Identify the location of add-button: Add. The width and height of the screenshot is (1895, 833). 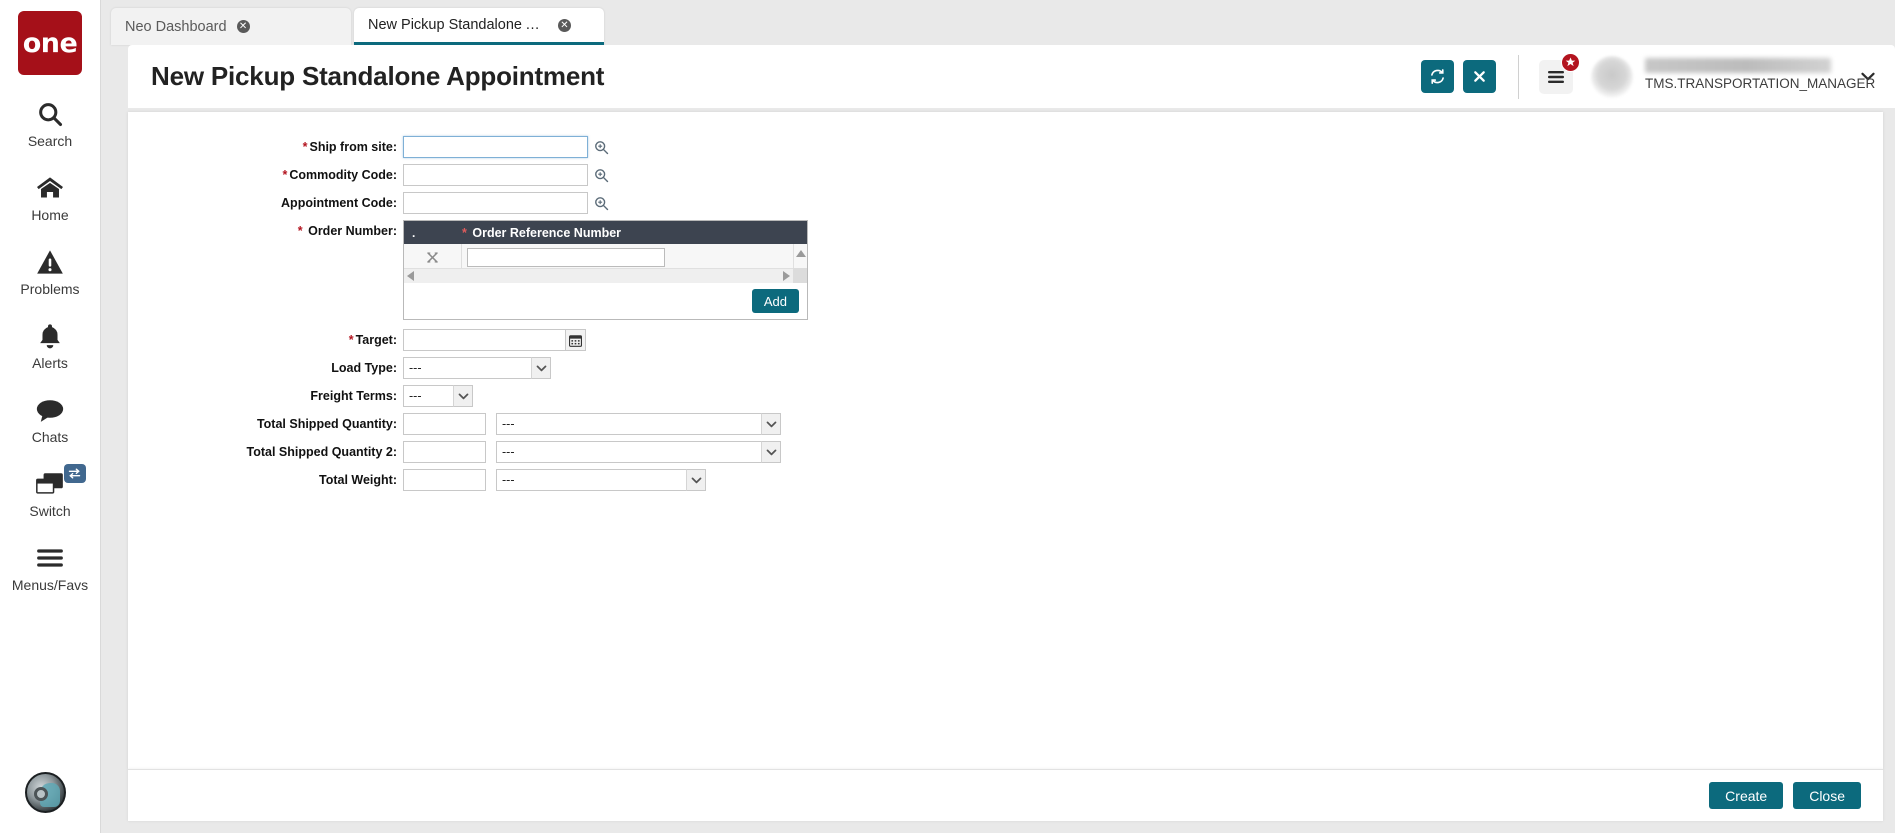
(775, 301).